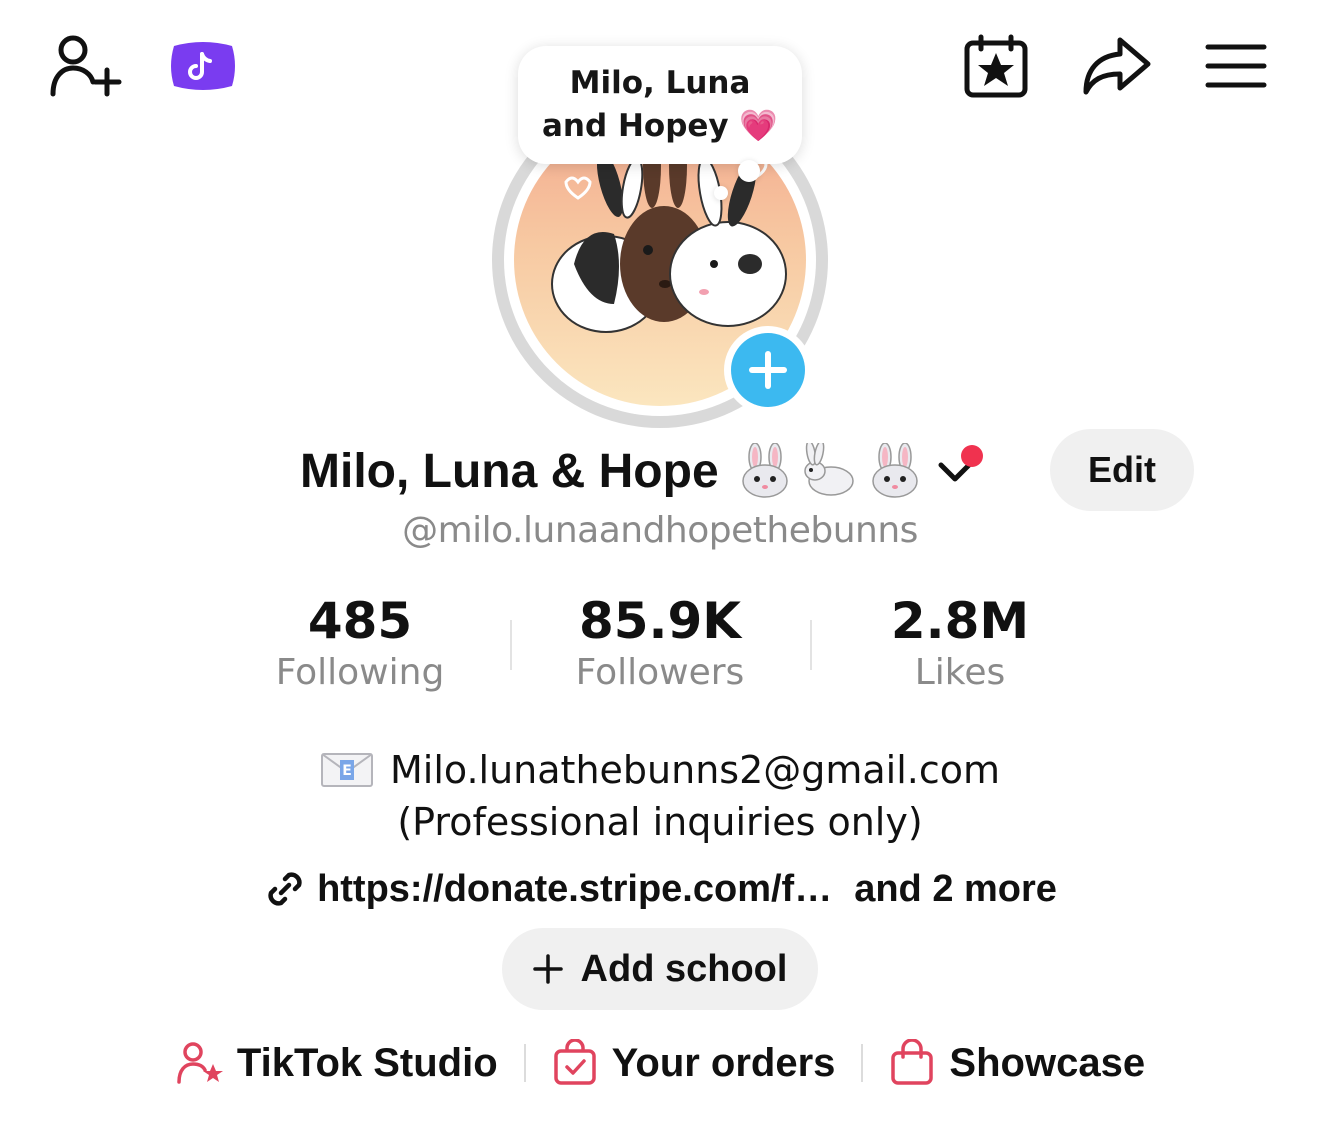 This screenshot has width=1320, height=1132. What do you see at coordinates (574, 1062) in the screenshot?
I see `order-bag-icon` at bounding box center [574, 1062].